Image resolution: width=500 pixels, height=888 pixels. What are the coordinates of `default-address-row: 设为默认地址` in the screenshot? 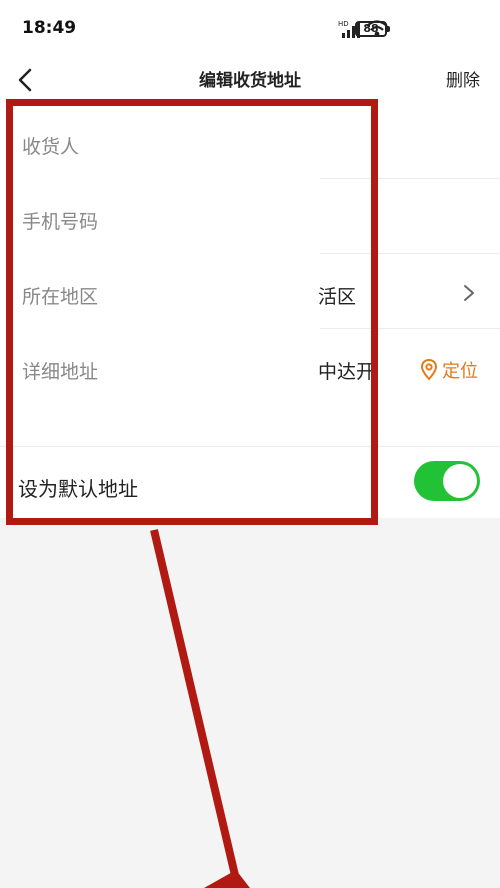 It's located at (250, 482).